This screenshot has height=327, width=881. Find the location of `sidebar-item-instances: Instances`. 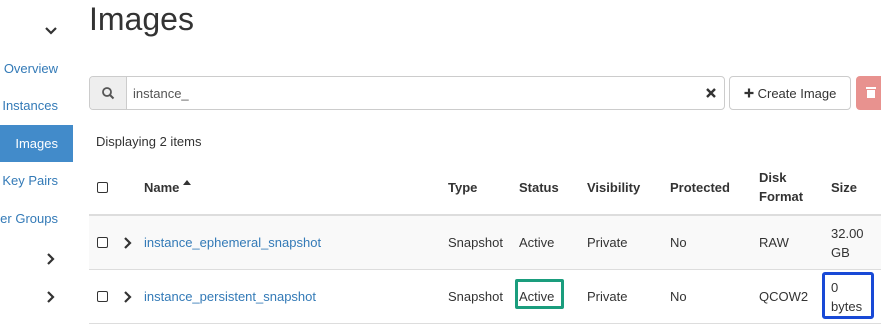

sidebar-item-instances: Instances is located at coordinates (36, 105).